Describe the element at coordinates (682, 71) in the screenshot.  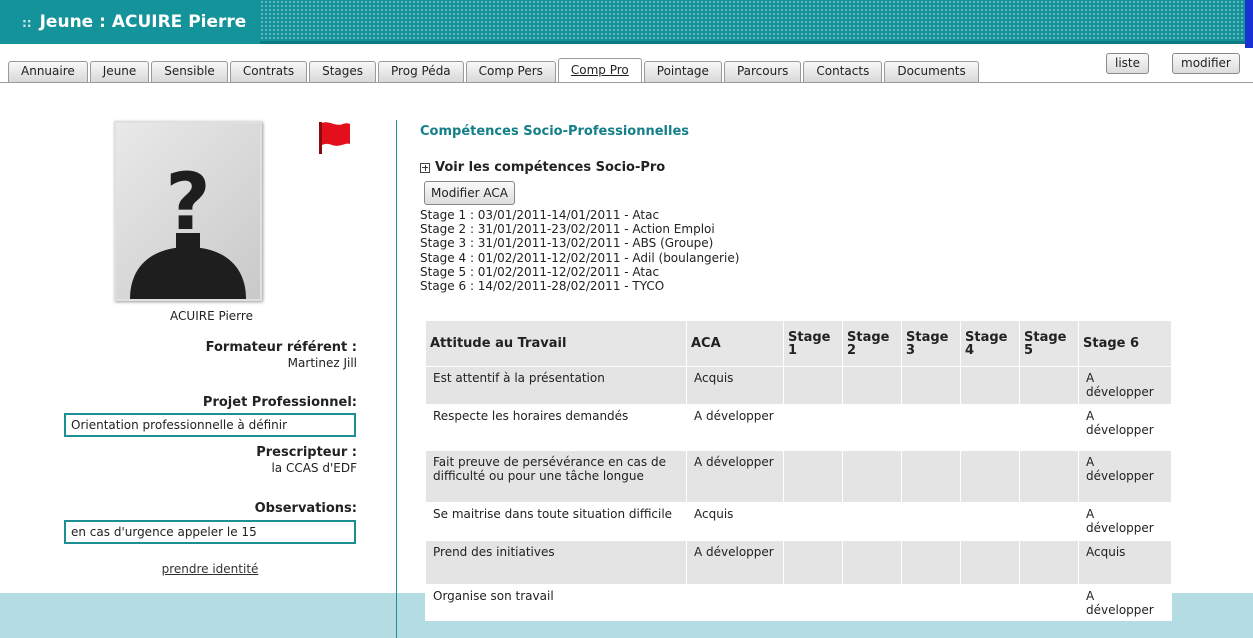
I see `tab-pointage: Pointage` at that location.